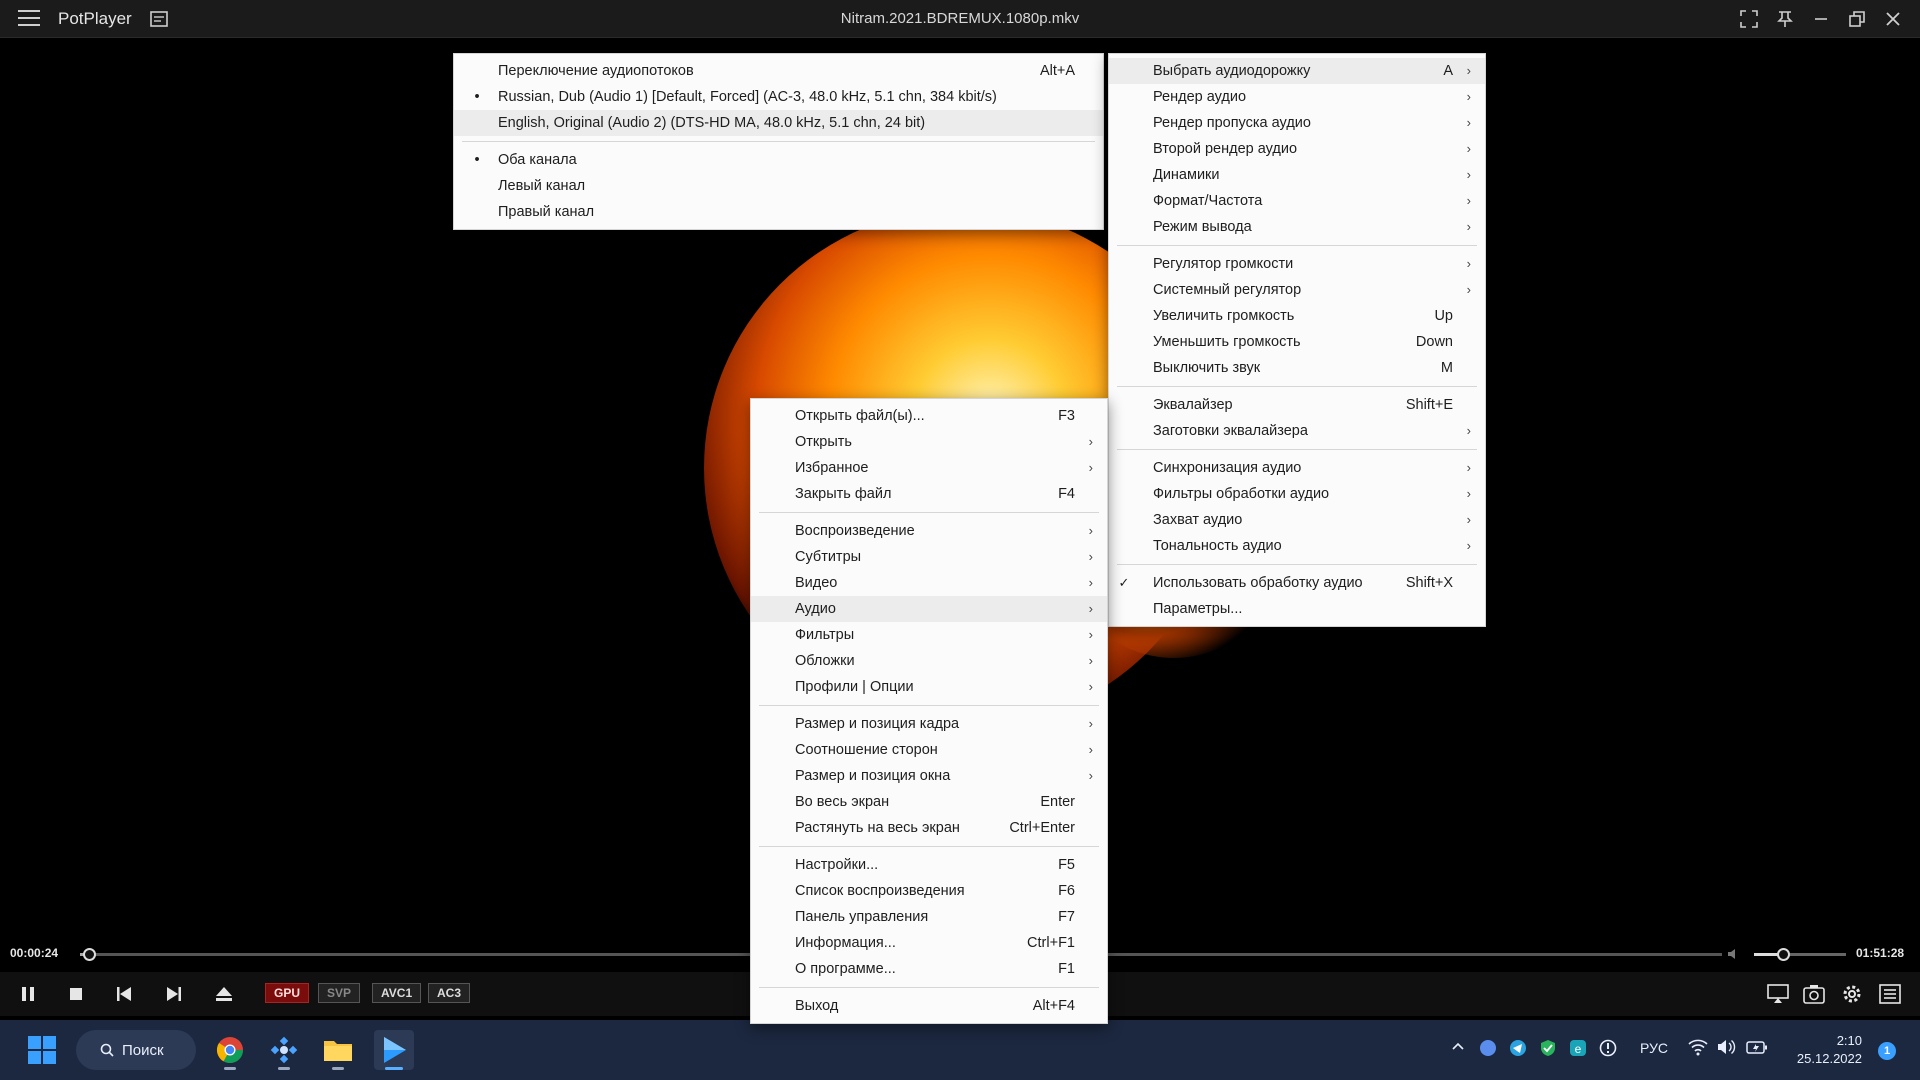 This screenshot has height=1080, width=1920. Describe the element at coordinates (929, 802) in the screenshot. I see `context-menu-item: Во весь экран Enter` at that location.